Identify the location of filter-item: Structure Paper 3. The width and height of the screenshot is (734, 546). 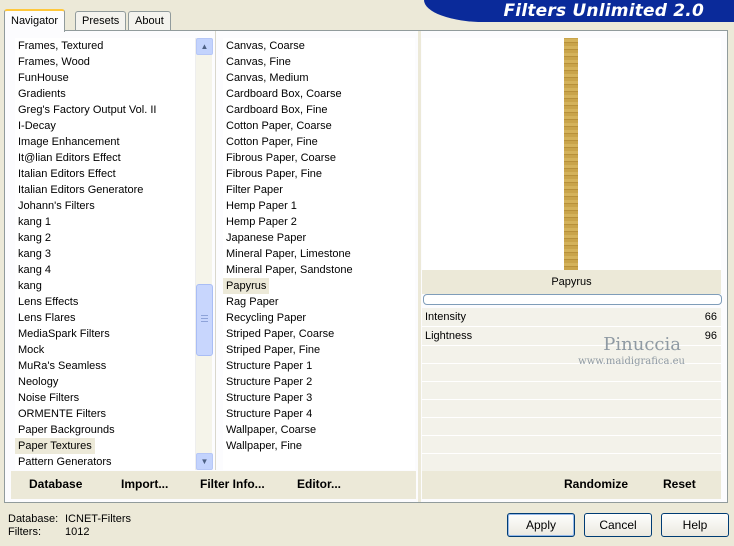
(319, 398).